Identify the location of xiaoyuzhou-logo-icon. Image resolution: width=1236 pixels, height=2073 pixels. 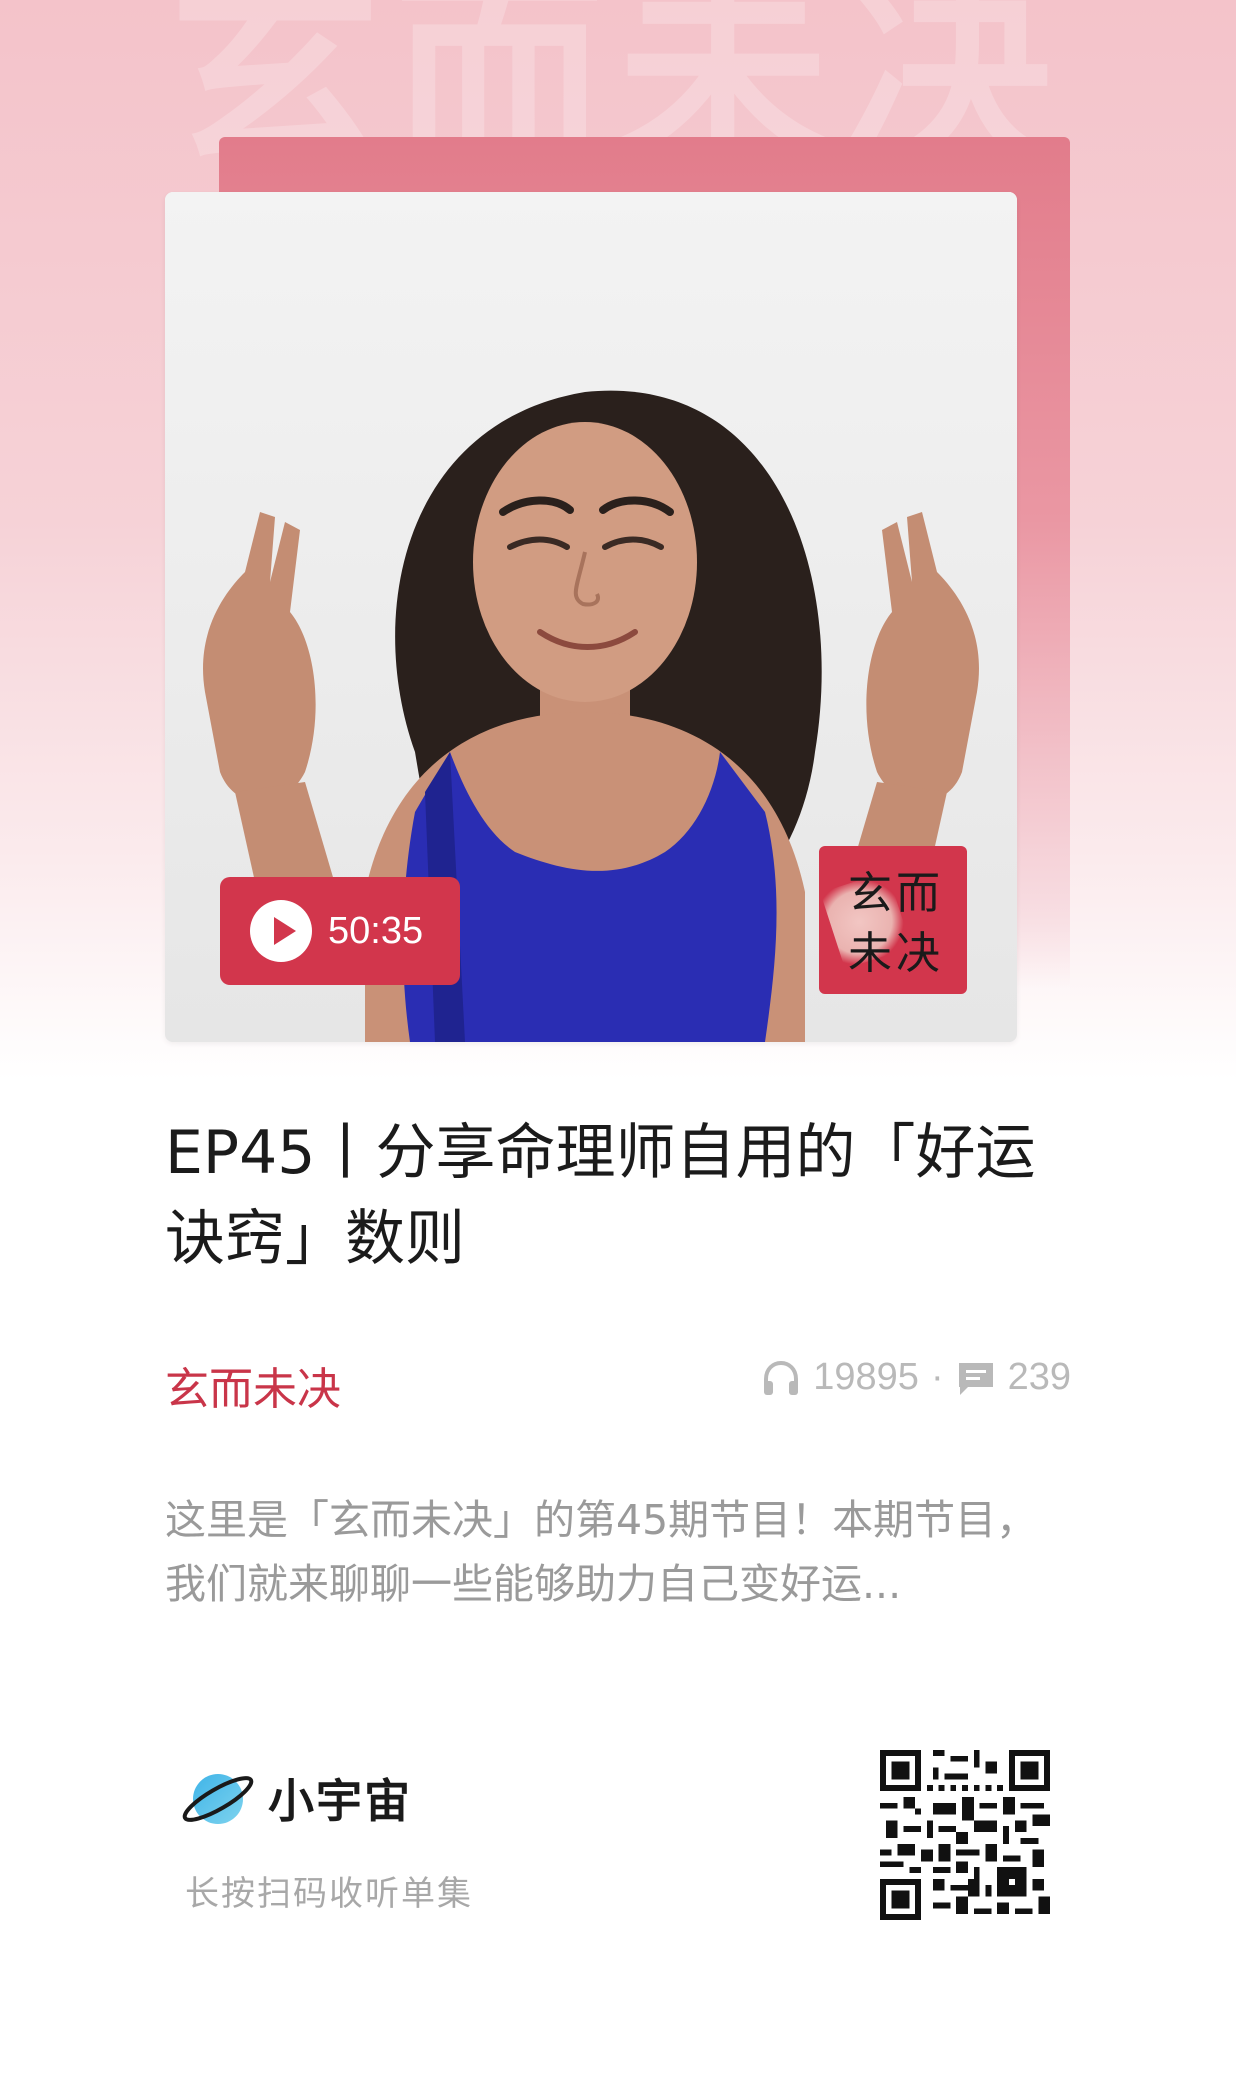
(218, 1799).